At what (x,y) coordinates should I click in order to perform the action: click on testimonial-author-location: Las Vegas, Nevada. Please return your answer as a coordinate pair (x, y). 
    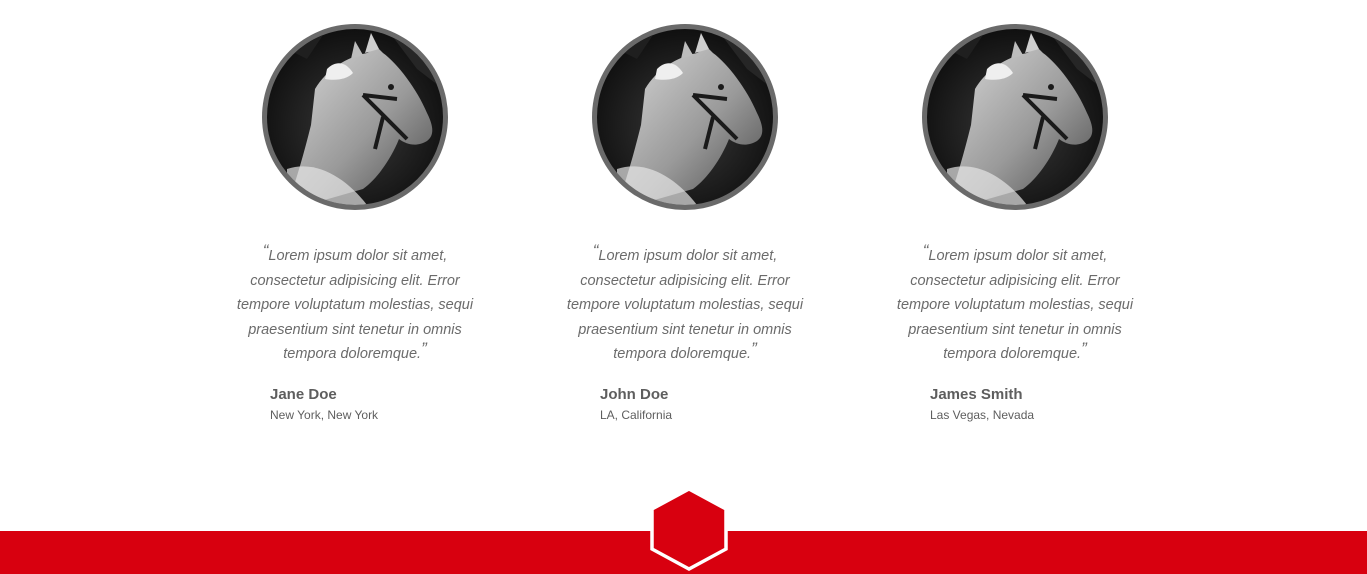
    Looking at the image, I should click on (982, 415).